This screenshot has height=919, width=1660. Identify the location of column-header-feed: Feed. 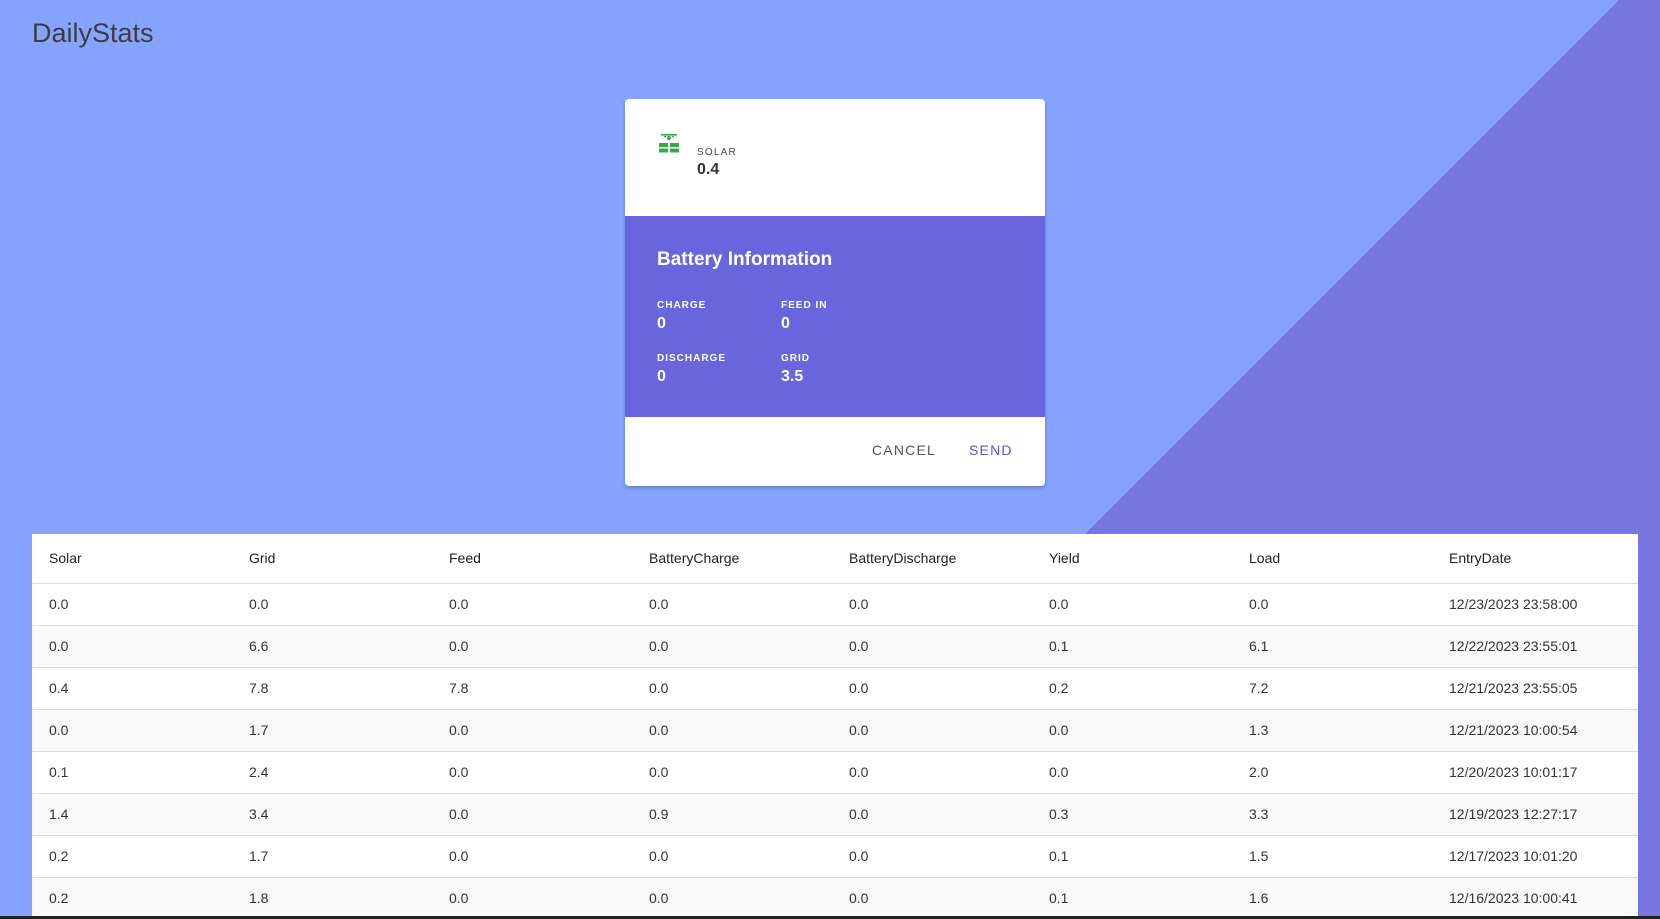
(532, 559).